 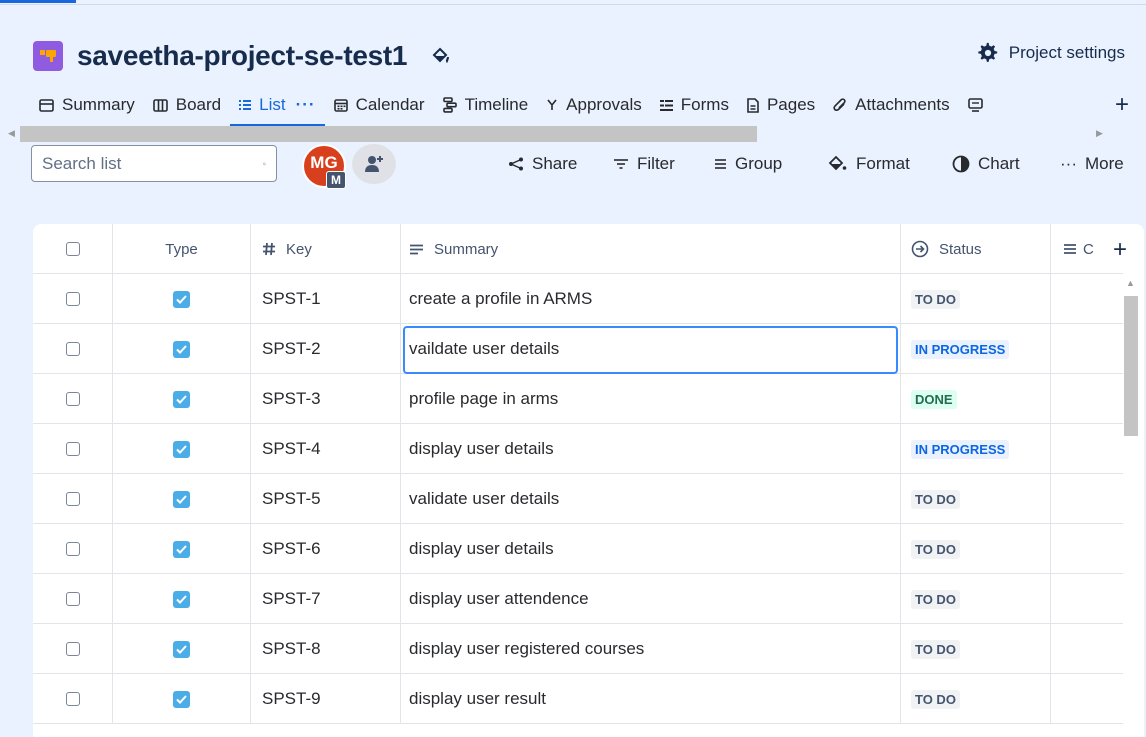 What do you see at coordinates (976, 399) in the screenshot?
I see `row-status-cell: DONE` at bounding box center [976, 399].